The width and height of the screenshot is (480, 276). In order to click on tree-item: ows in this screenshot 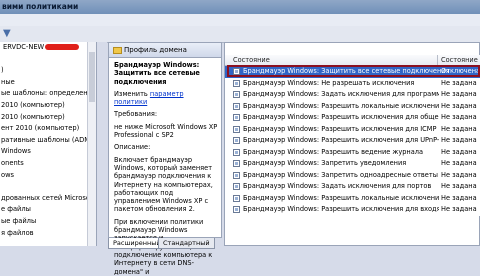, I will do `click(48, 176)`.